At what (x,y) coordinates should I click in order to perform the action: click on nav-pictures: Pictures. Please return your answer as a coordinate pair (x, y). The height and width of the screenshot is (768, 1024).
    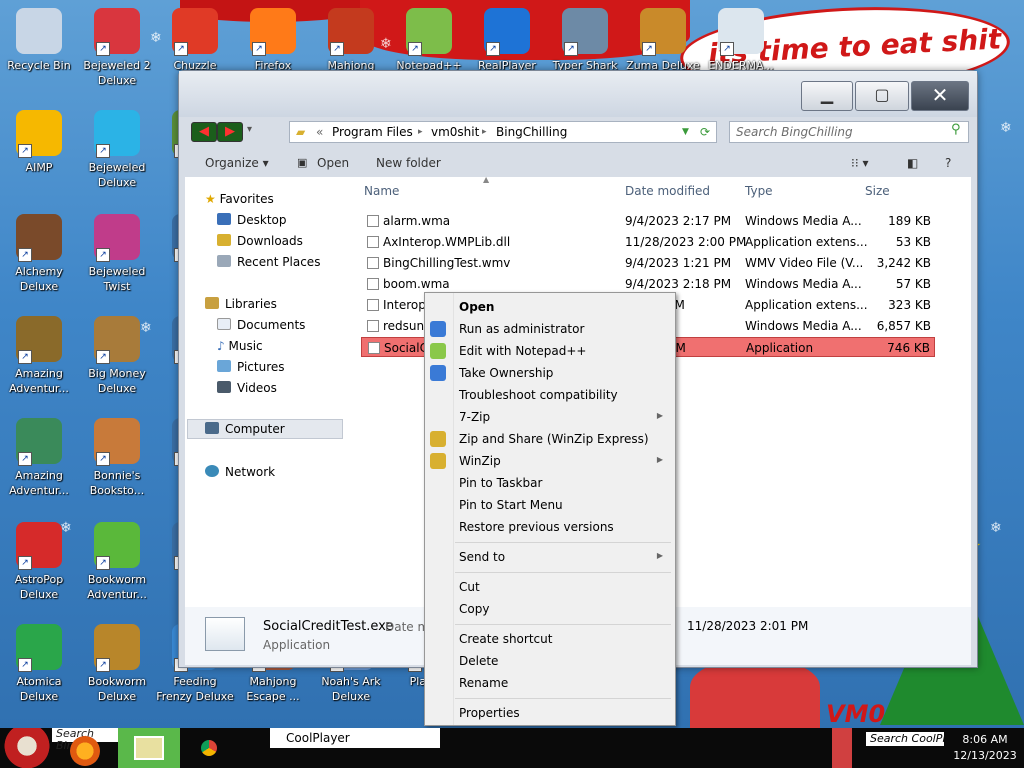
    Looking at the image, I should click on (251, 367).